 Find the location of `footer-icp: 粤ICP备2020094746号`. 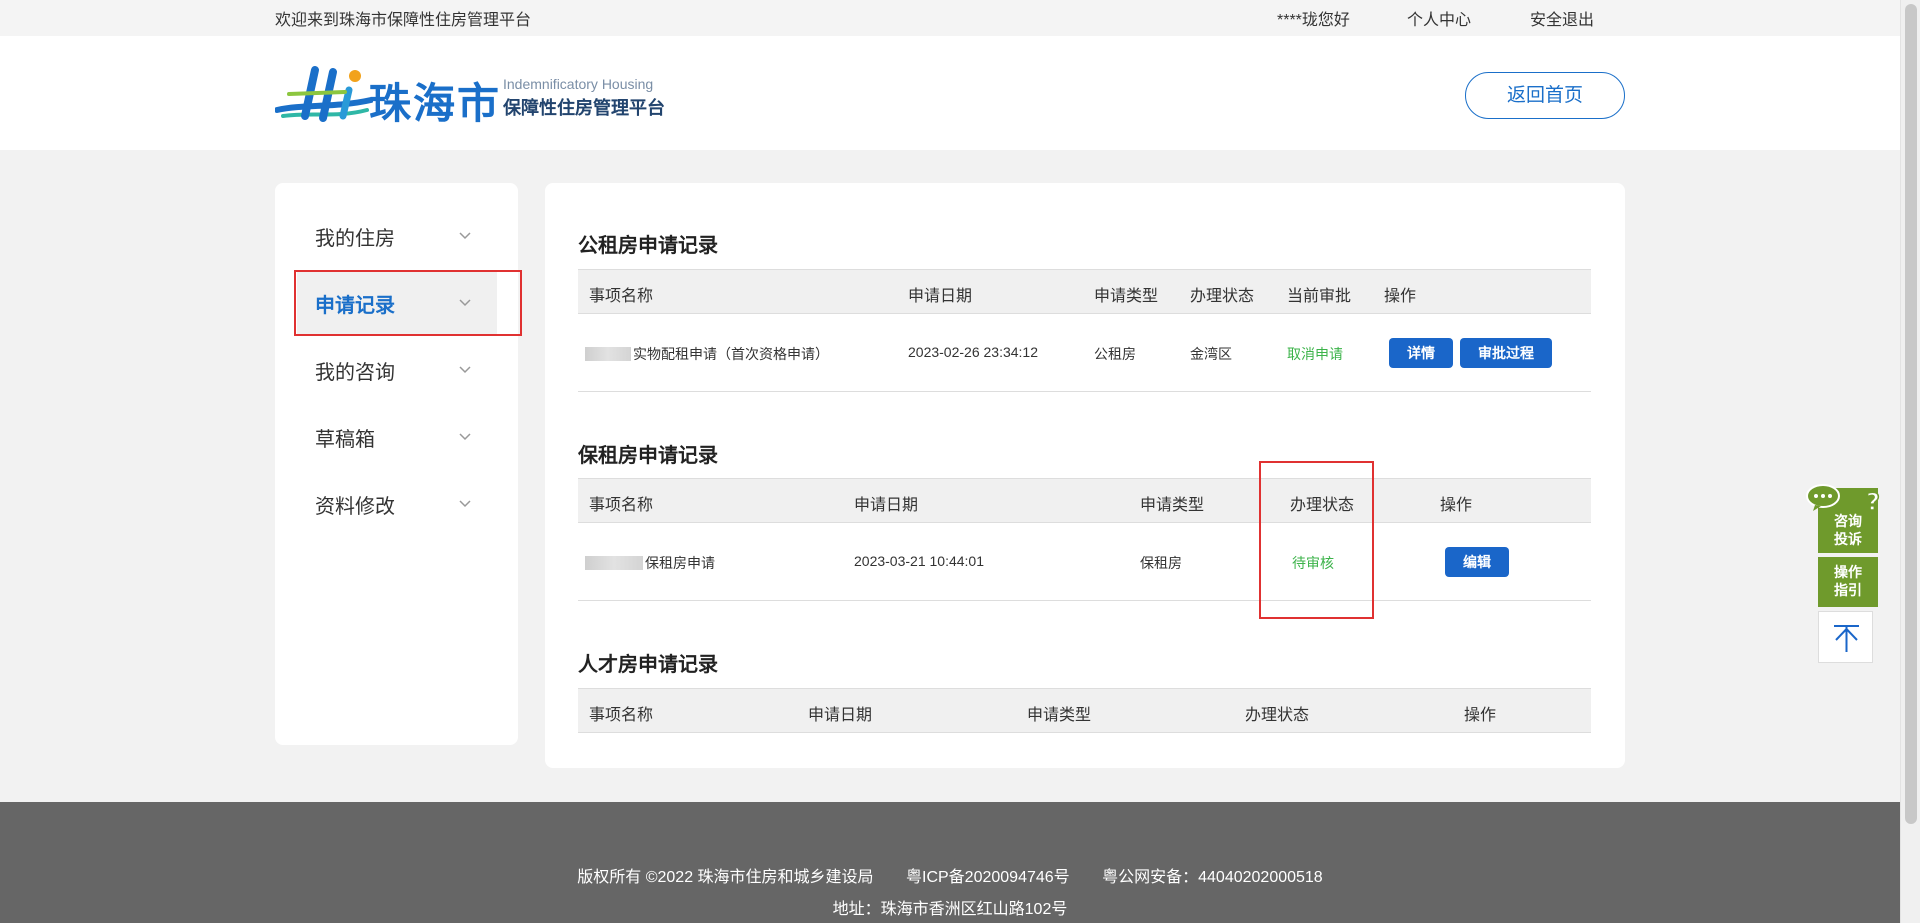

footer-icp: 粤ICP备2020094746号 is located at coordinates (988, 877).